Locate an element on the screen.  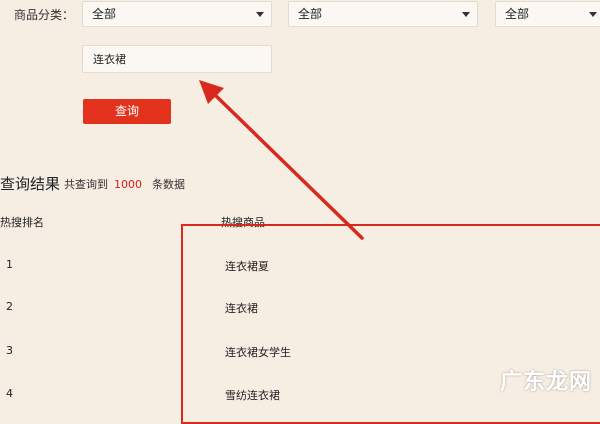
category-select-3: 全部 is located at coordinates (547, 14).